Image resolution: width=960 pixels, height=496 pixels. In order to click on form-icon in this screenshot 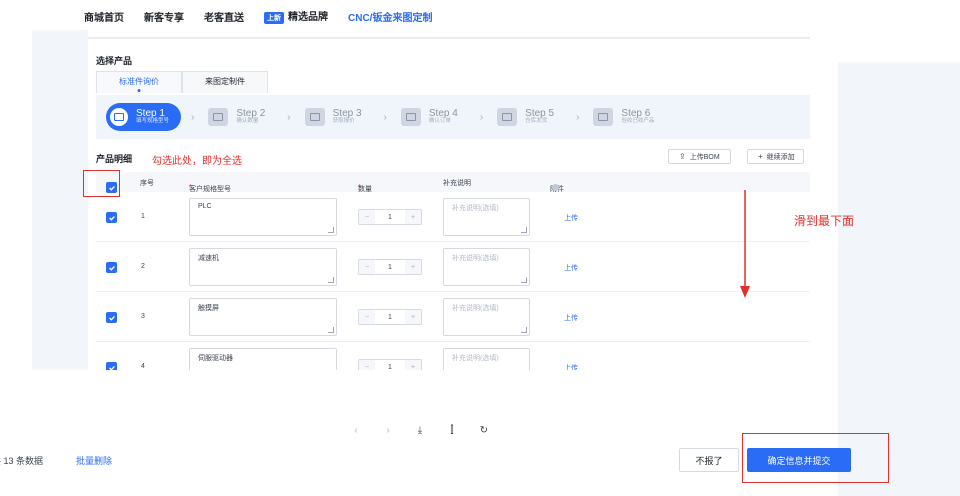, I will do `click(119, 117)`.